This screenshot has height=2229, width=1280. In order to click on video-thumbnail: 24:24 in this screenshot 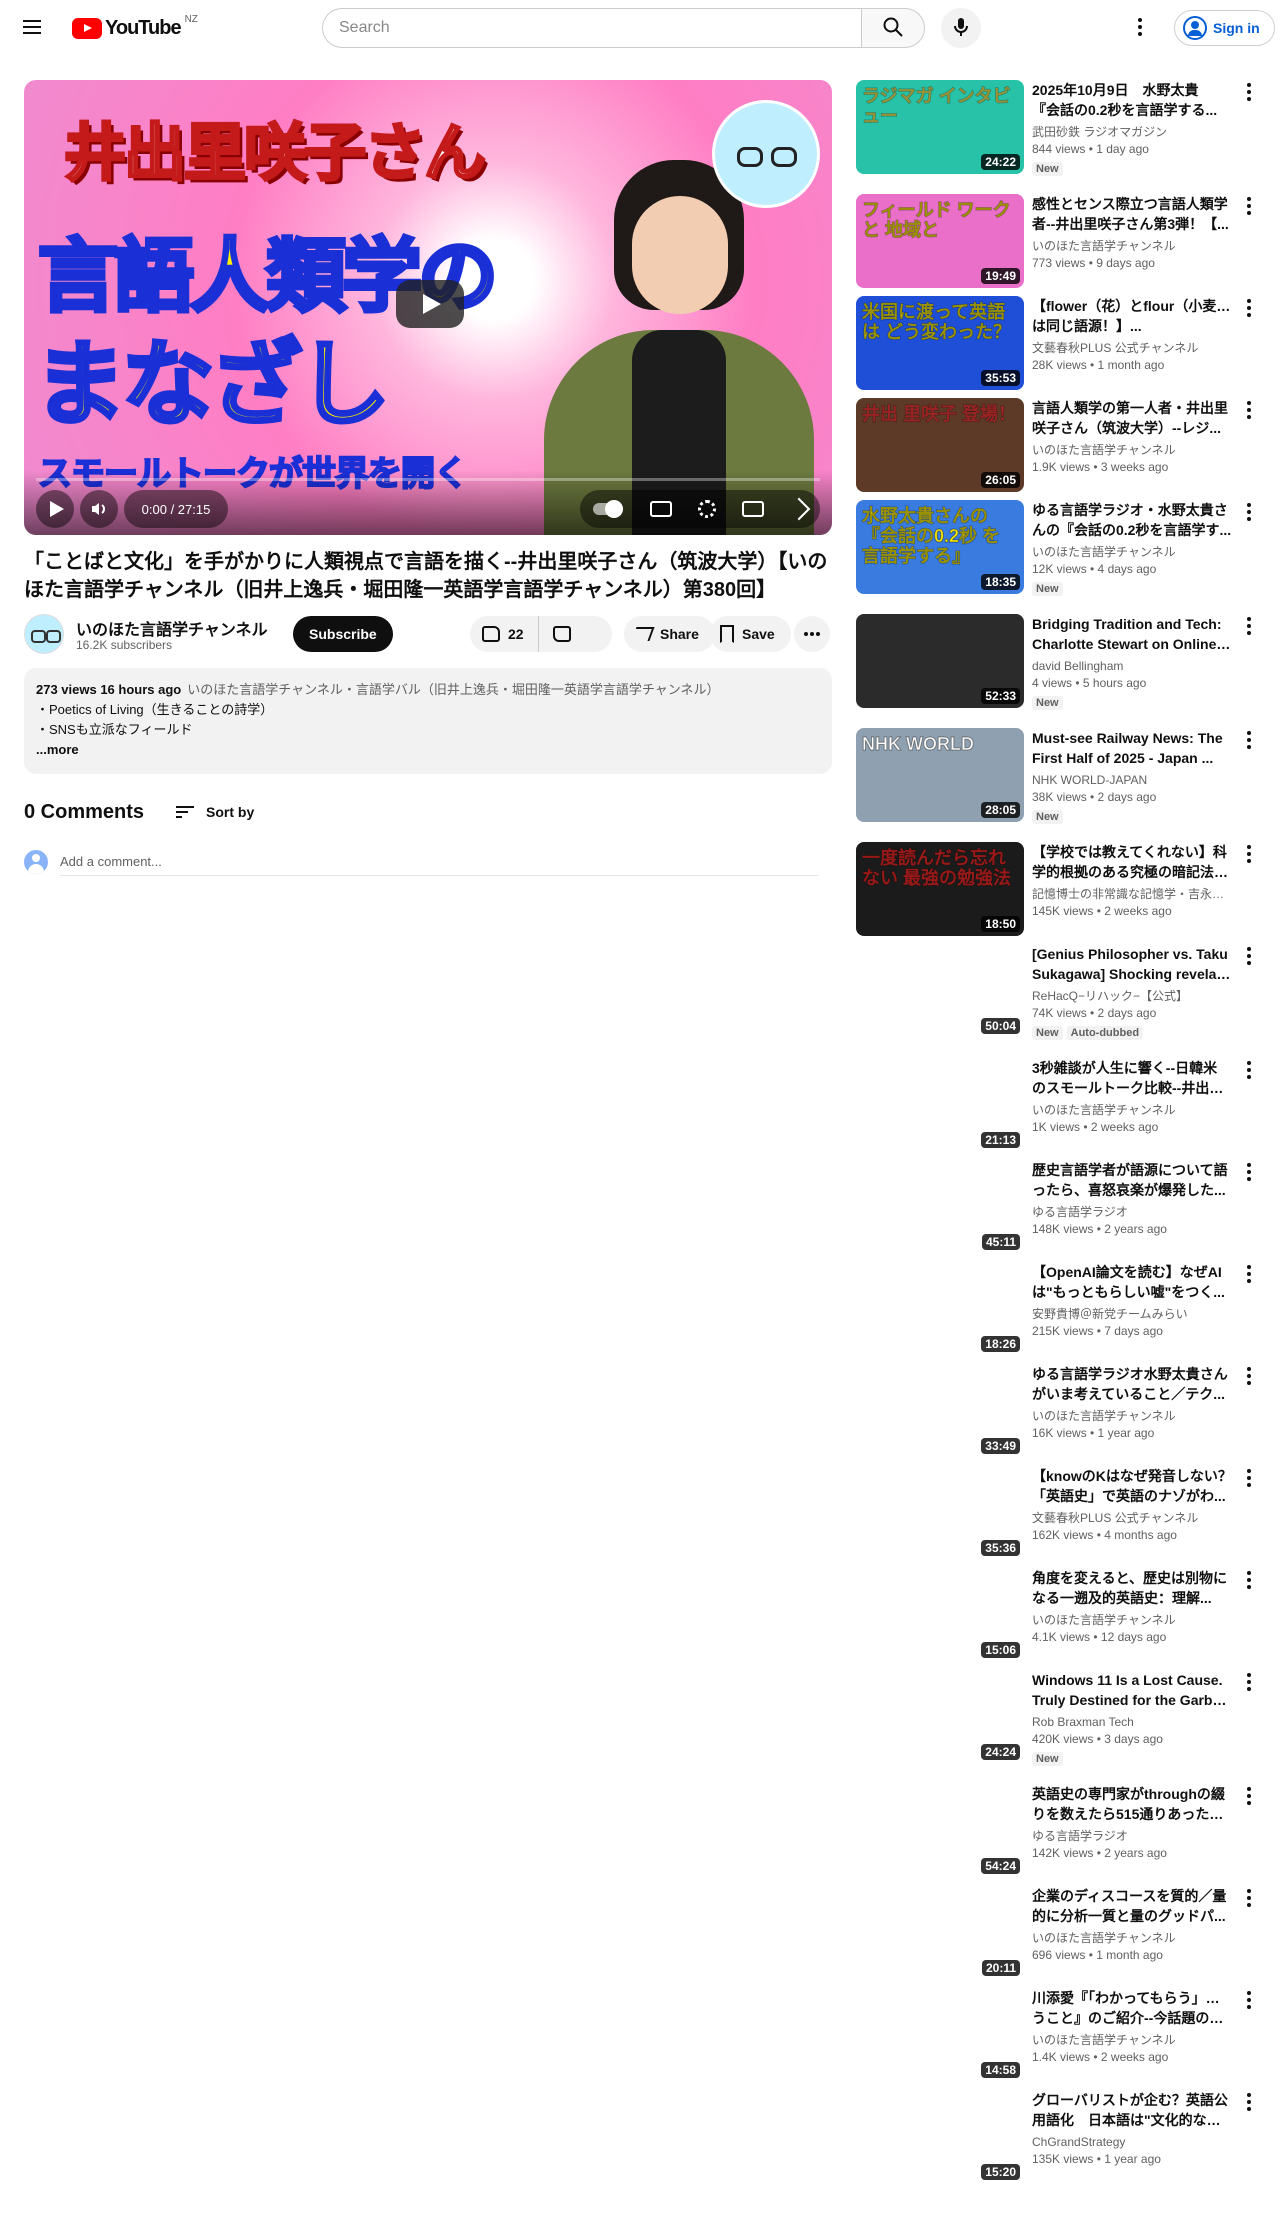, I will do `click(940, 1717)`.